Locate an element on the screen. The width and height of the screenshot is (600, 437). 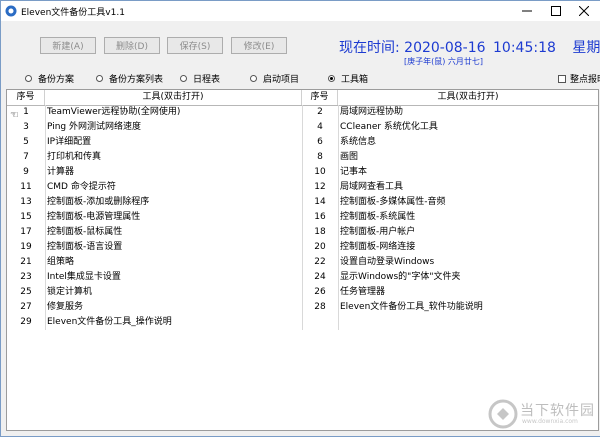
cell-index-1: 15 is located at coordinates (26, 217).